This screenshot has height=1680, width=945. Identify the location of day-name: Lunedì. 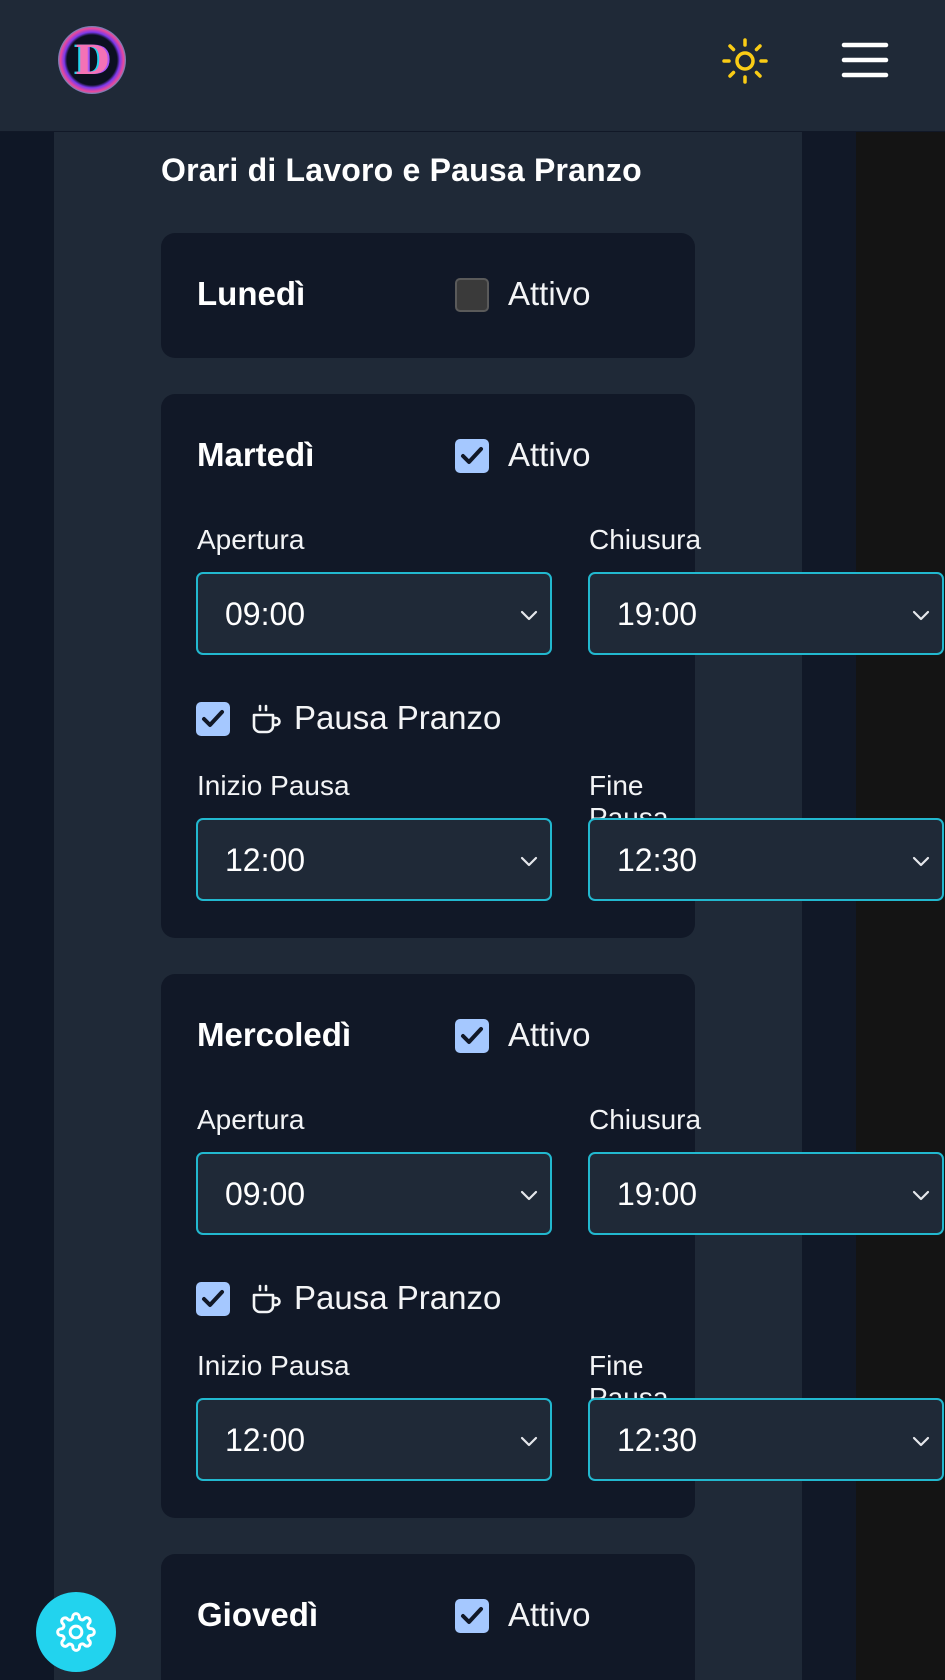
(251, 293).